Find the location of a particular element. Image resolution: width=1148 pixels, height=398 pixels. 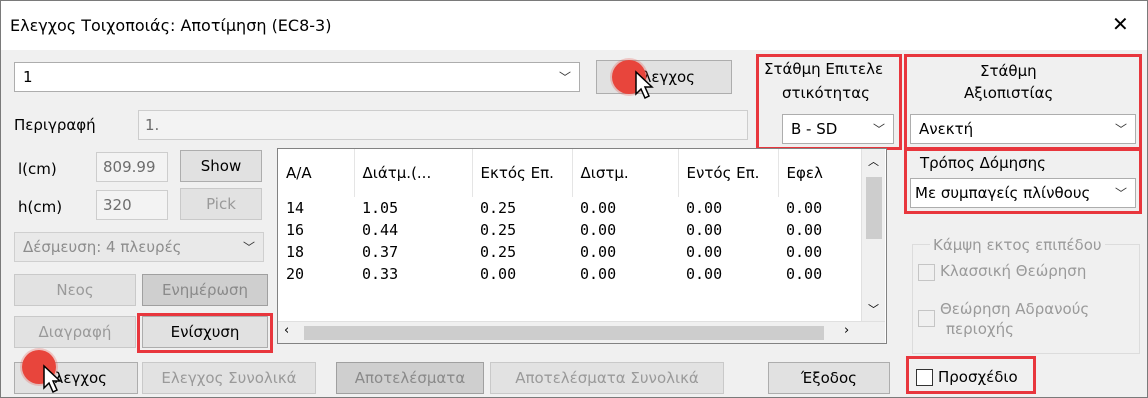

check-total-button-label: Ελεγχος Συνολικά is located at coordinates (229, 378).